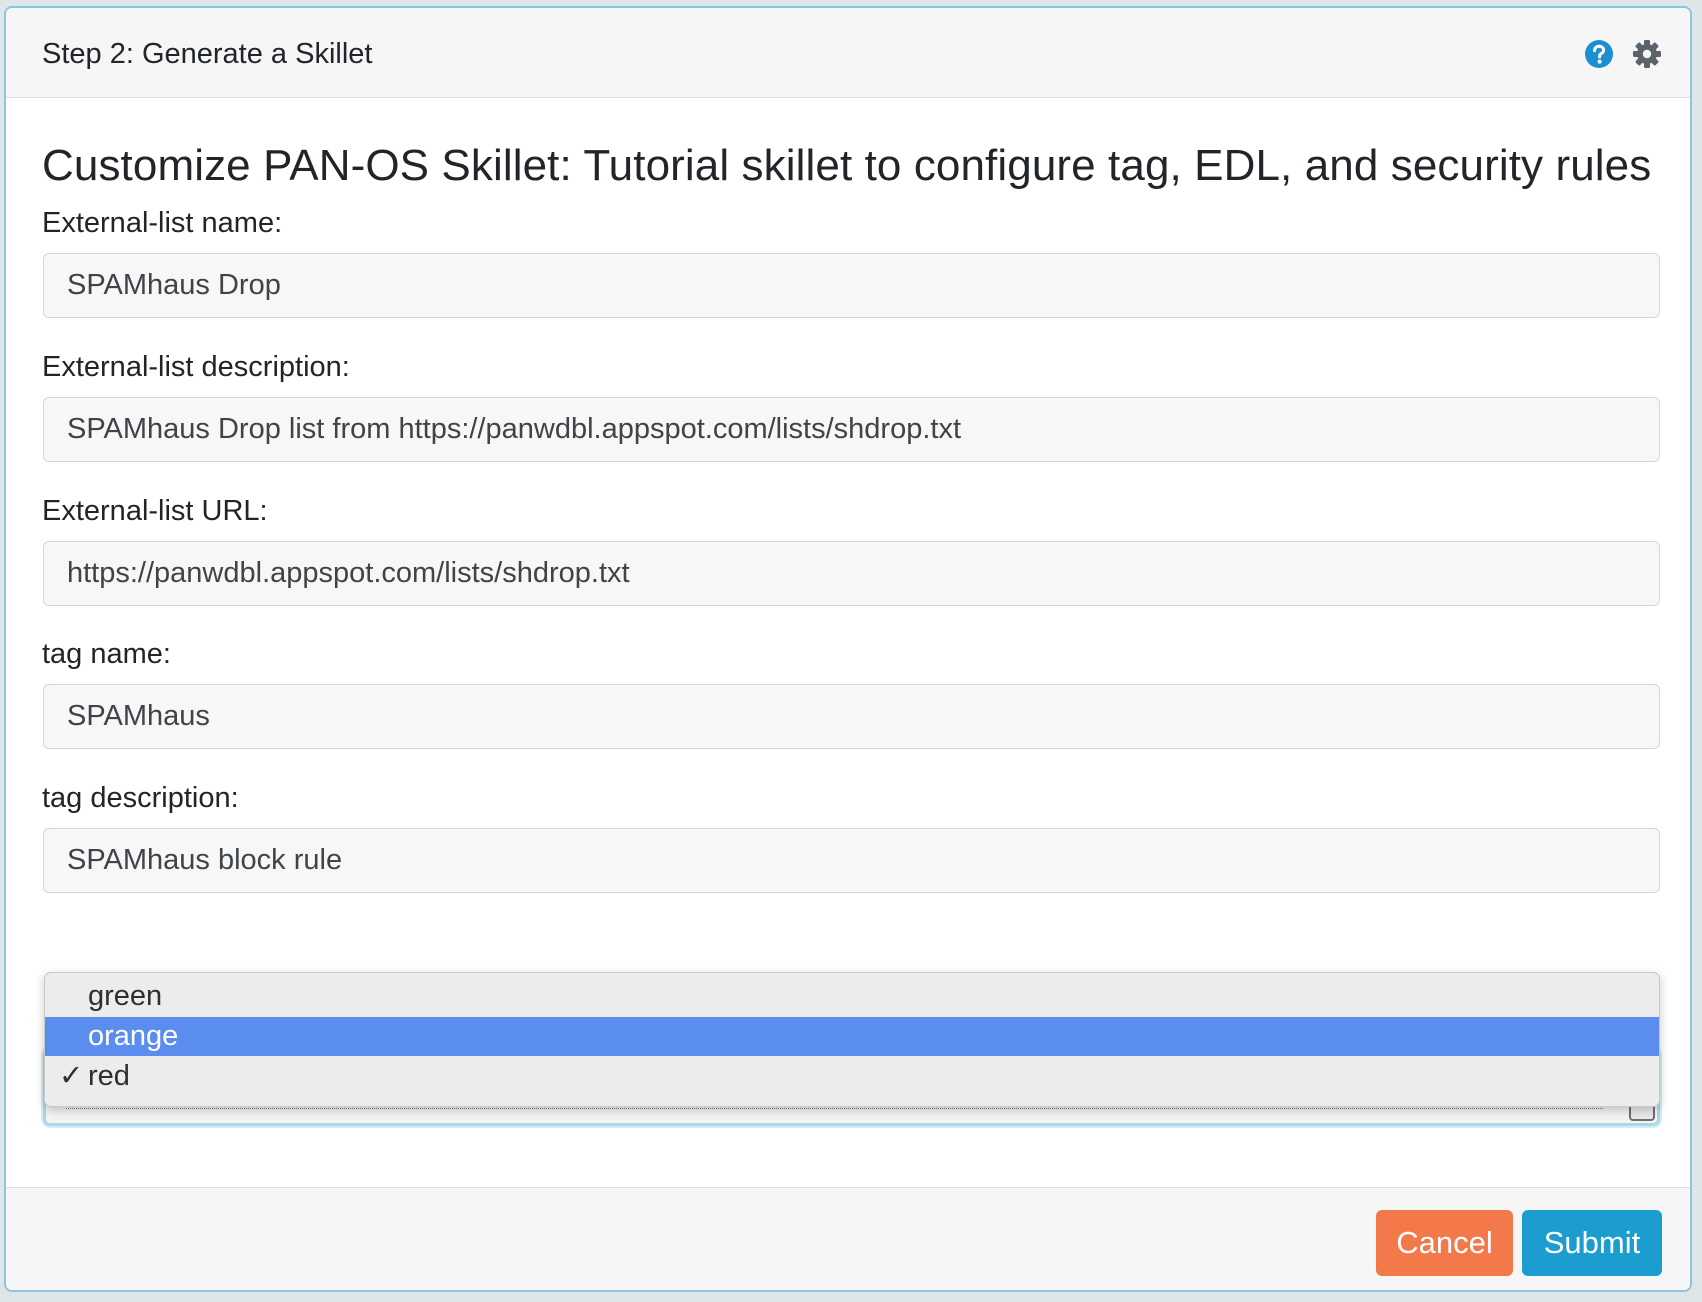 This screenshot has width=1702, height=1302. What do you see at coordinates (1592, 1243) in the screenshot?
I see `submit-button: Submit` at bounding box center [1592, 1243].